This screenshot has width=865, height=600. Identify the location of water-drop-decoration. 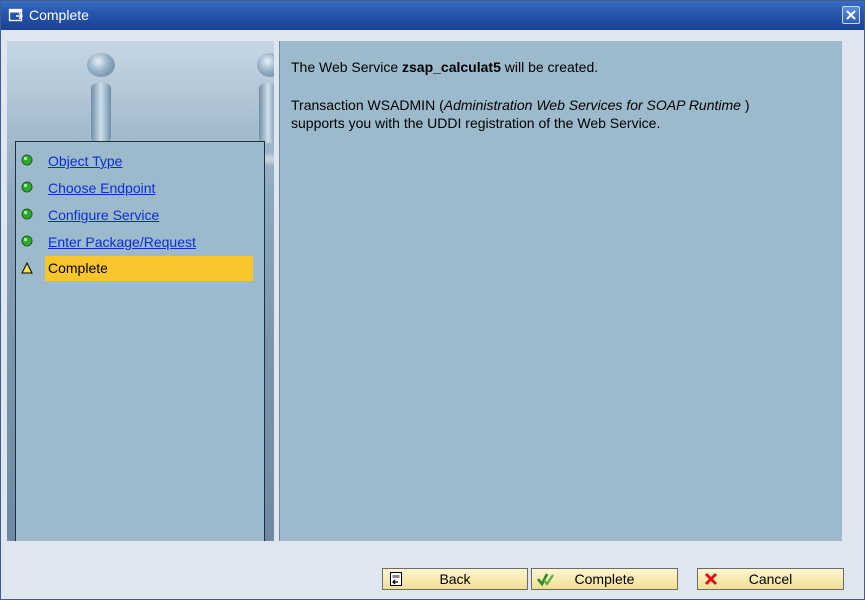
(101, 65).